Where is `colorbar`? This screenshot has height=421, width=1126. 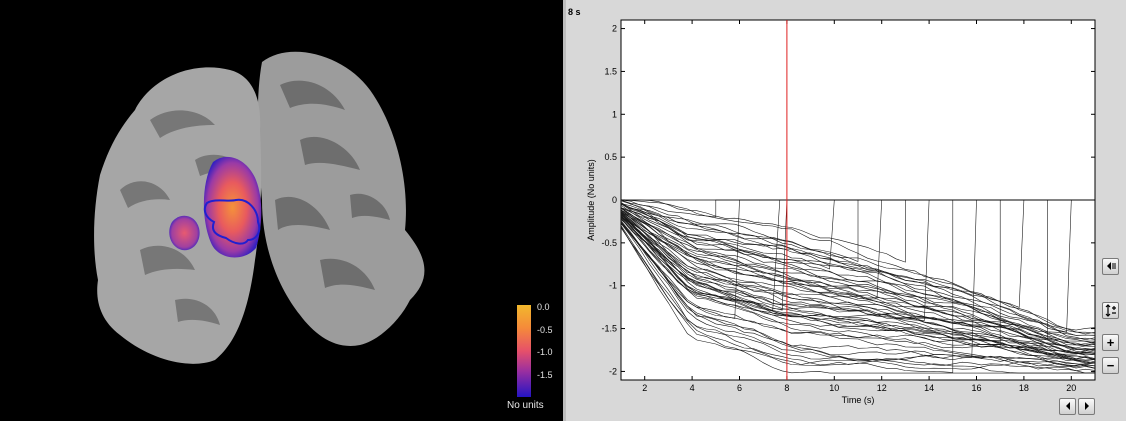 colorbar is located at coordinates (524, 351).